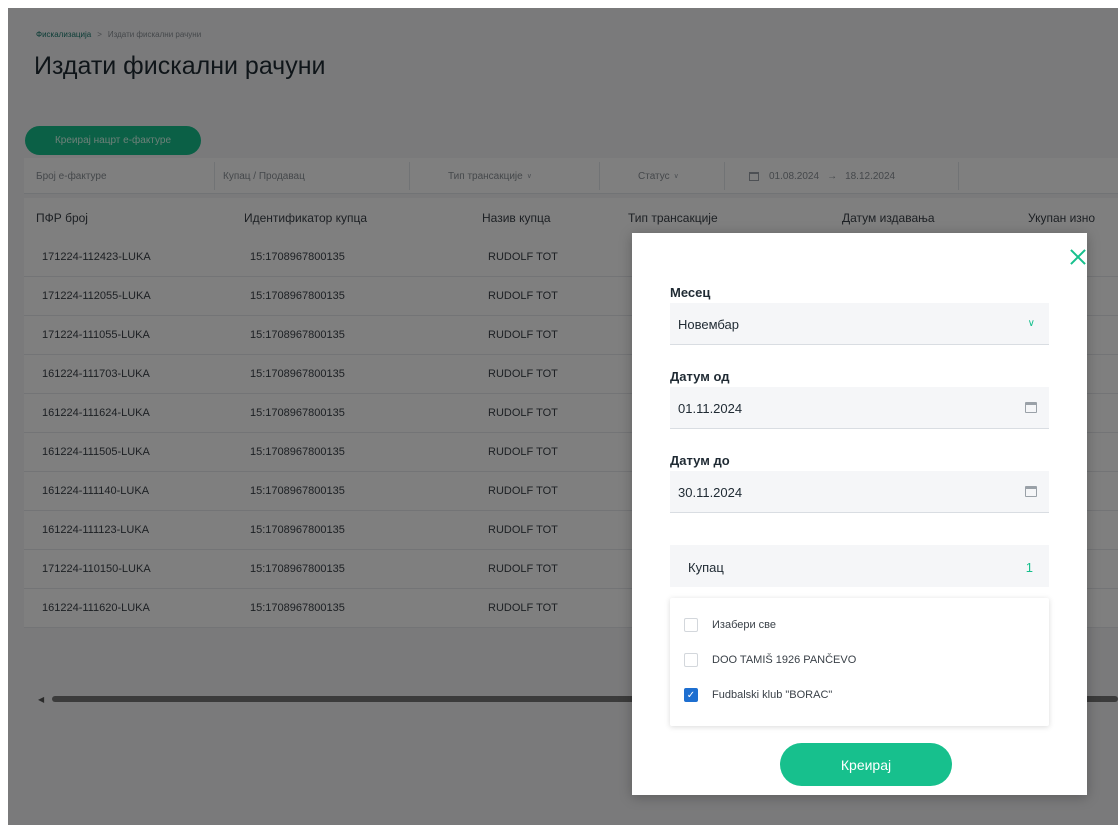 The height and width of the screenshot is (825, 1118). I want to click on check-icon: ✓, so click(691, 695).